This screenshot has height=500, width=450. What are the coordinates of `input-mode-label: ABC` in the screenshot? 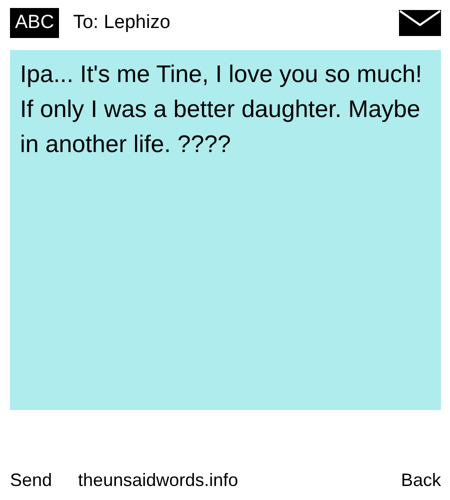 It's located at (35, 23).